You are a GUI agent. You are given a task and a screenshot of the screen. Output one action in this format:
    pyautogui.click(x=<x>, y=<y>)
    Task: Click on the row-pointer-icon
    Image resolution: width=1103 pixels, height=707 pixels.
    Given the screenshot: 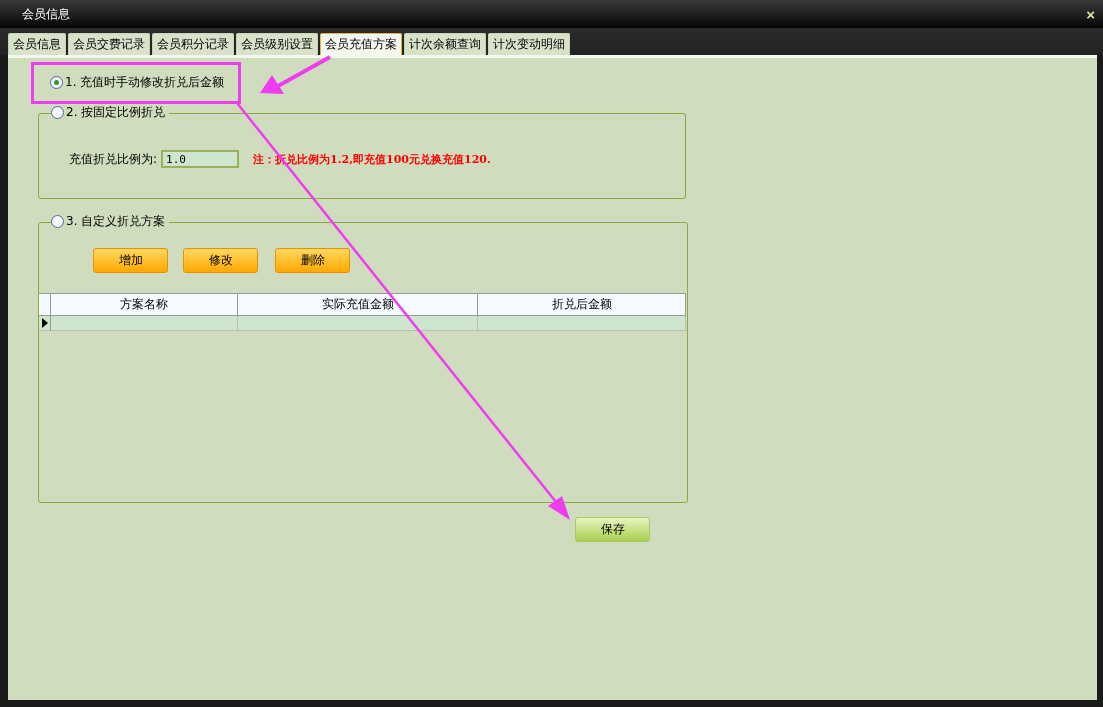 What is the action you would take?
    pyautogui.click(x=44, y=323)
    